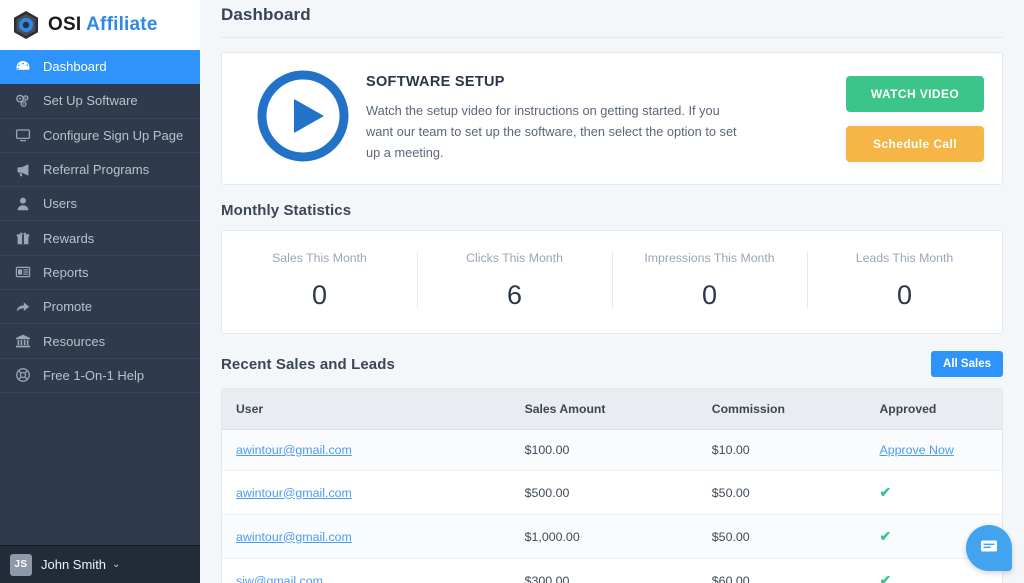 The height and width of the screenshot is (583, 1024). I want to click on table-row: awintour@gmail.com $1,000.00 $50.00 ✔, so click(612, 536).